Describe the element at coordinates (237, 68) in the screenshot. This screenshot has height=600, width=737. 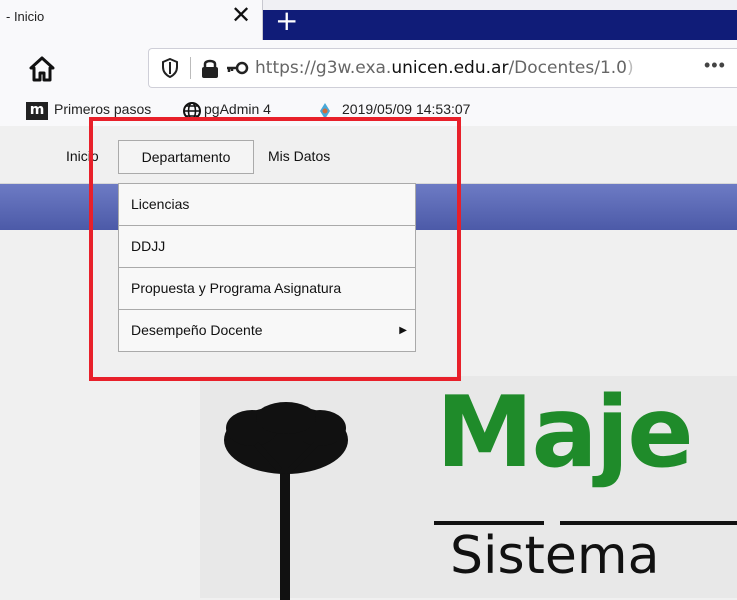
I see `key-icon` at that location.